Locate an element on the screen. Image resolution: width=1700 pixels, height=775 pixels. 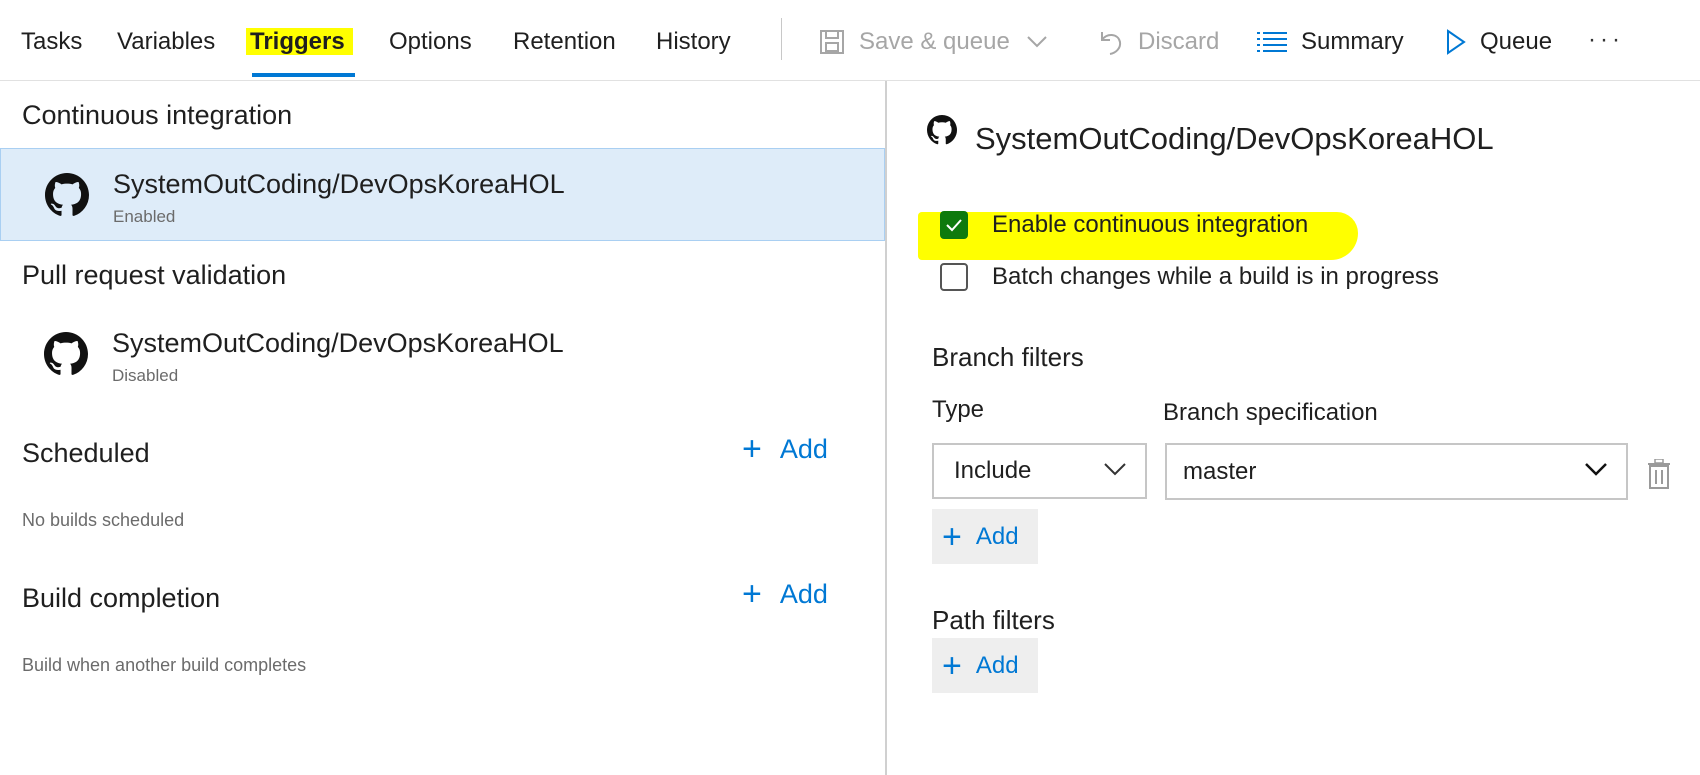
check-icon is located at coordinates (954, 225).